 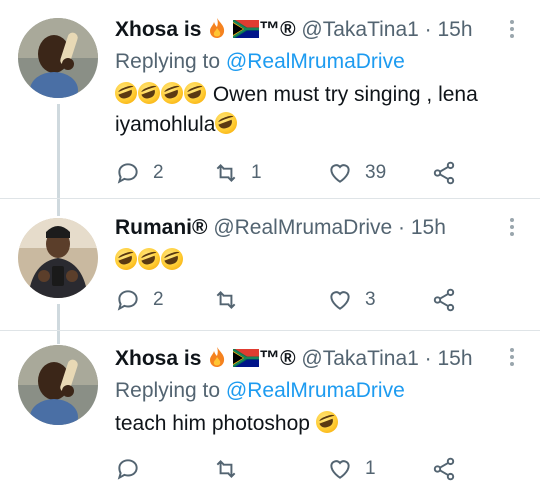 What do you see at coordinates (315, 469) in the screenshot?
I see `tweet-actions: 1` at bounding box center [315, 469].